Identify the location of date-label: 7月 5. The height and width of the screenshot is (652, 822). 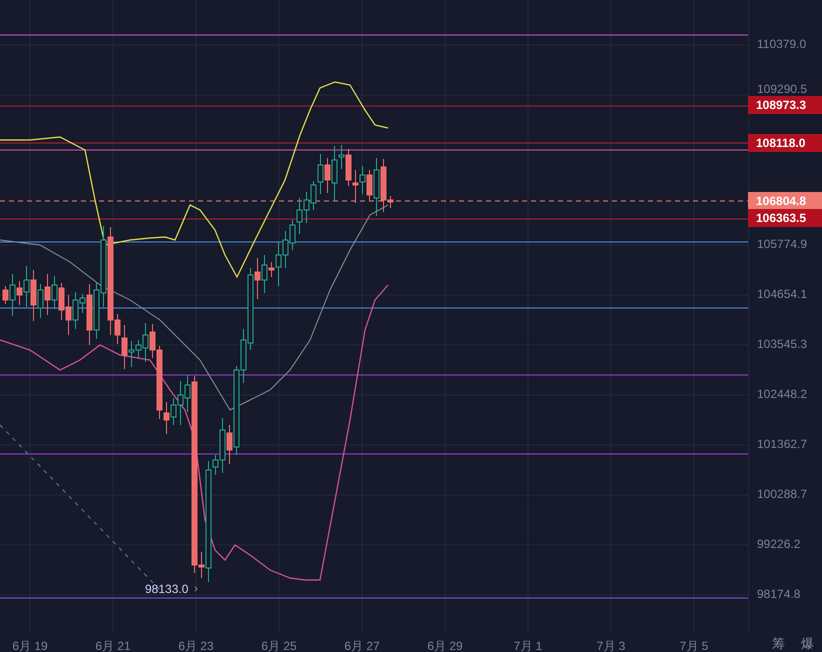
(694, 645).